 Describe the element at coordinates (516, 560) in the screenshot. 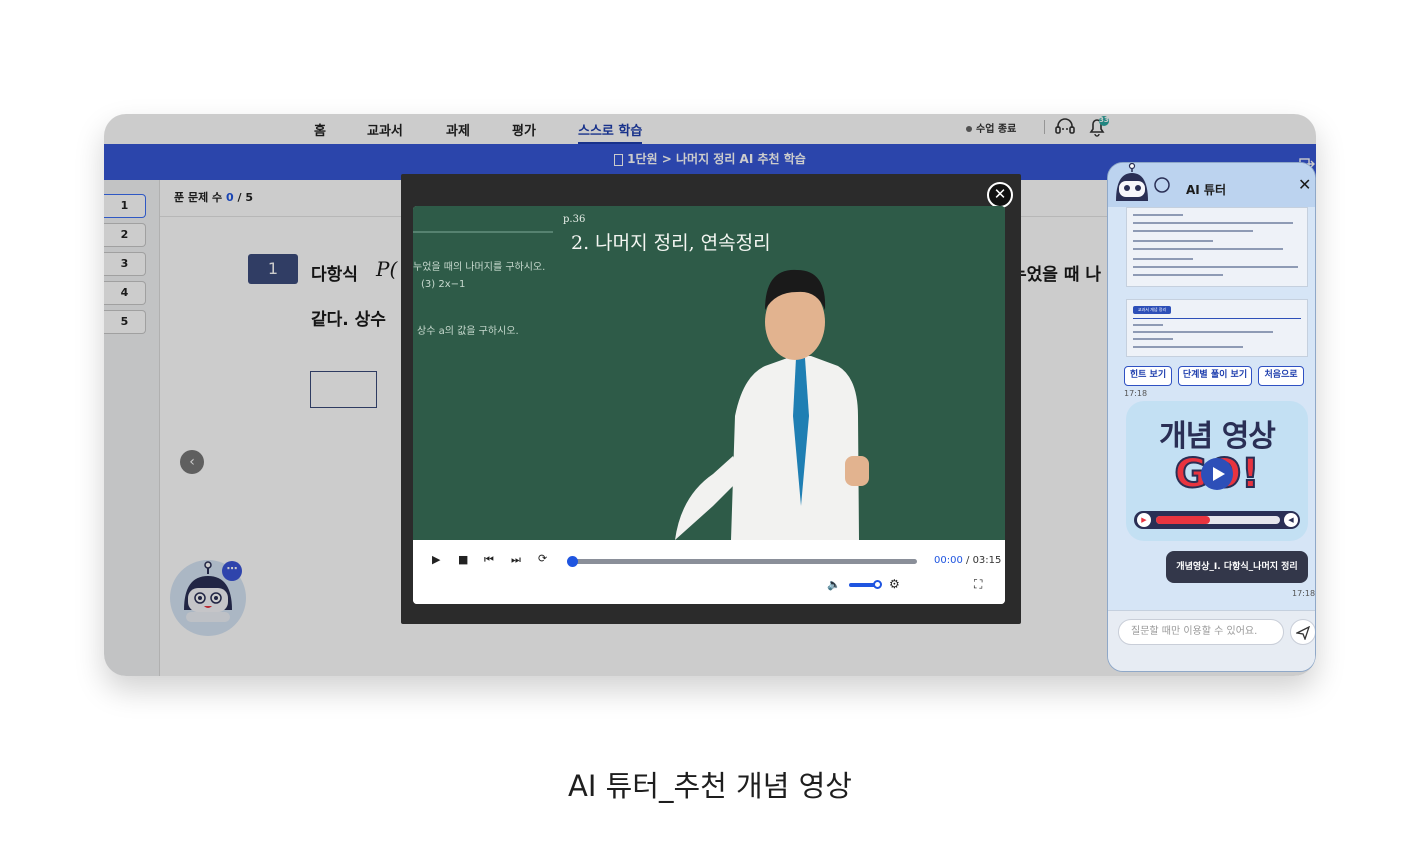

I see `next-track-icon: ⏭` at that location.